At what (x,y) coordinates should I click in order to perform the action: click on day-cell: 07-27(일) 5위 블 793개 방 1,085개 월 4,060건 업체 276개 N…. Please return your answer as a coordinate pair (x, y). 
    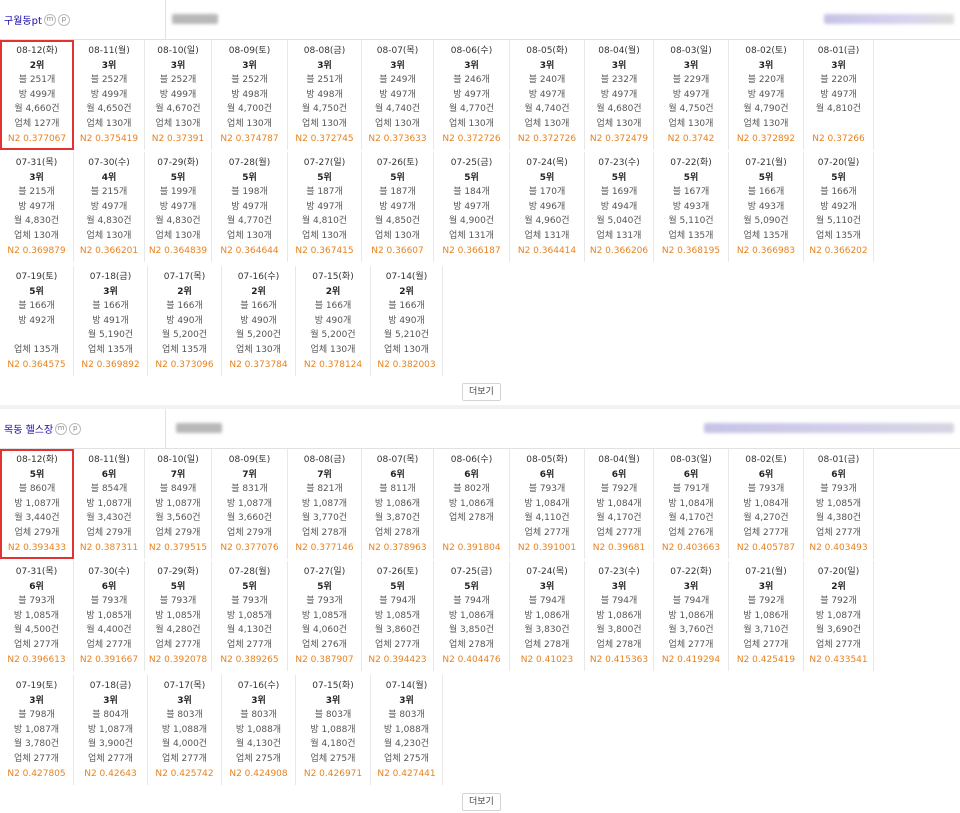
    Looking at the image, I should click on (325, 616).